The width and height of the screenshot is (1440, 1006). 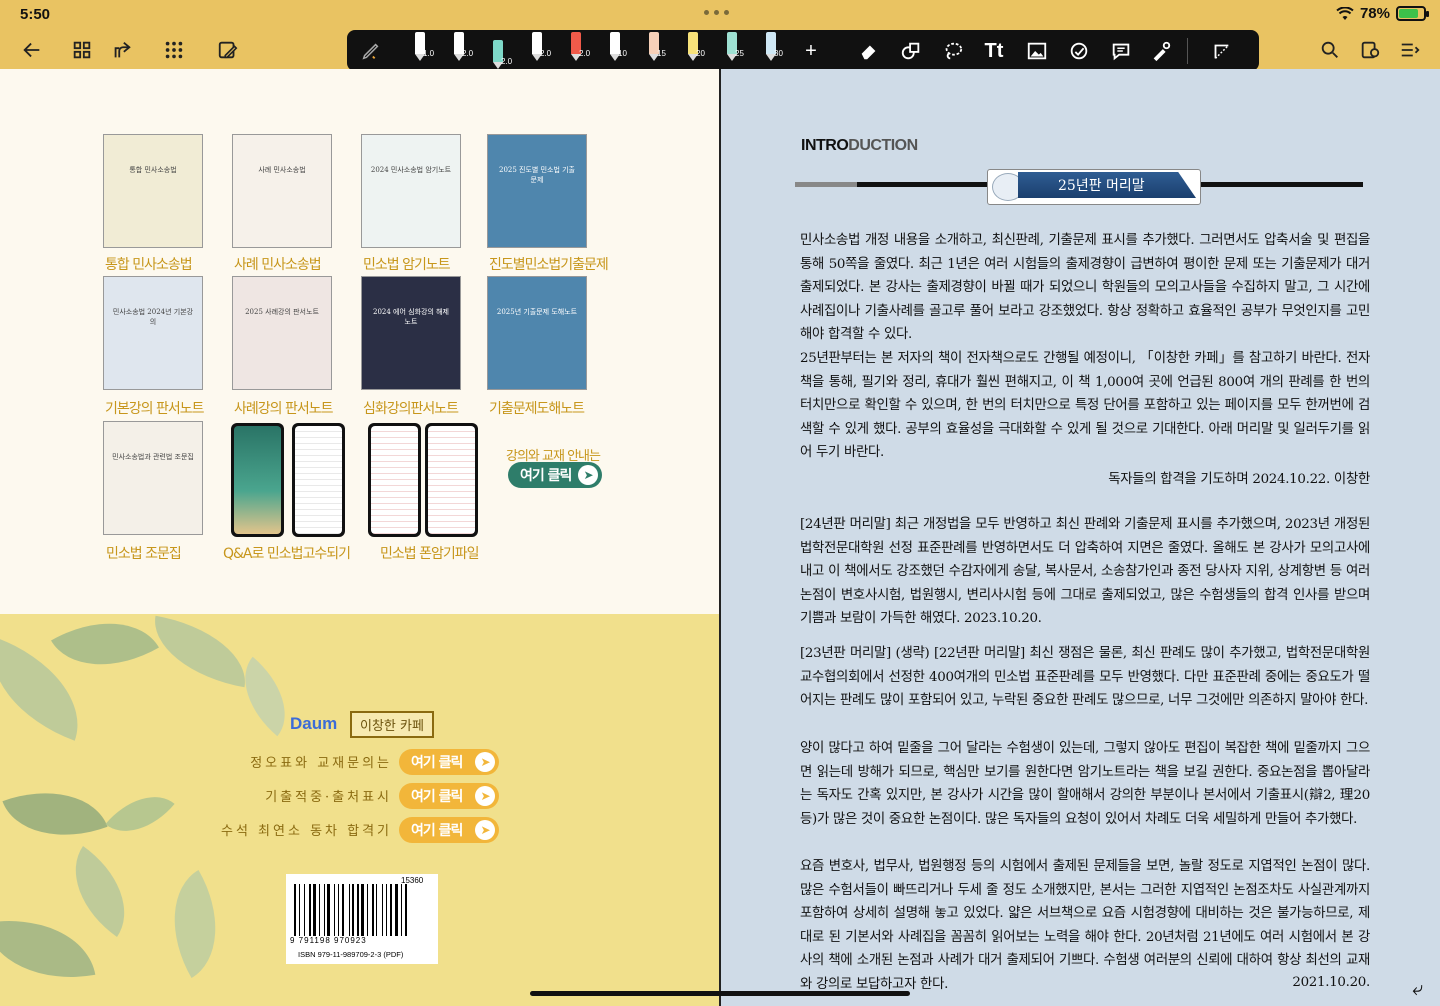 I want to click on eraser-icon, so click(x=869, y=51).